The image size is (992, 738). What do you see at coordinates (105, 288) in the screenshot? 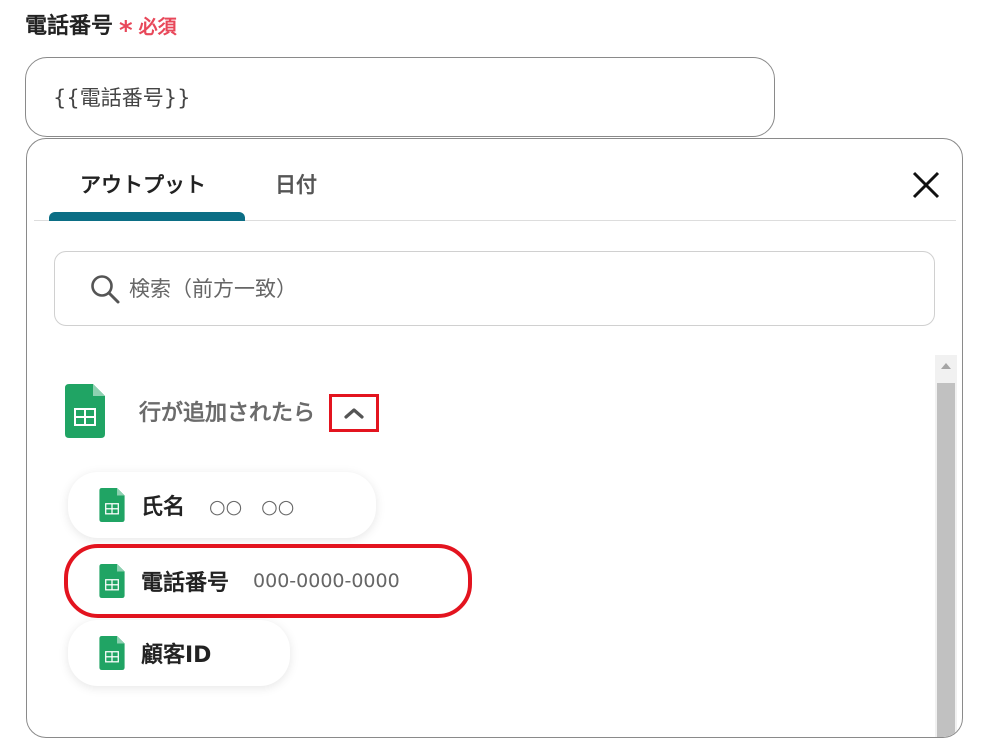
I see `search-icon` at bounding box center [105, 288].